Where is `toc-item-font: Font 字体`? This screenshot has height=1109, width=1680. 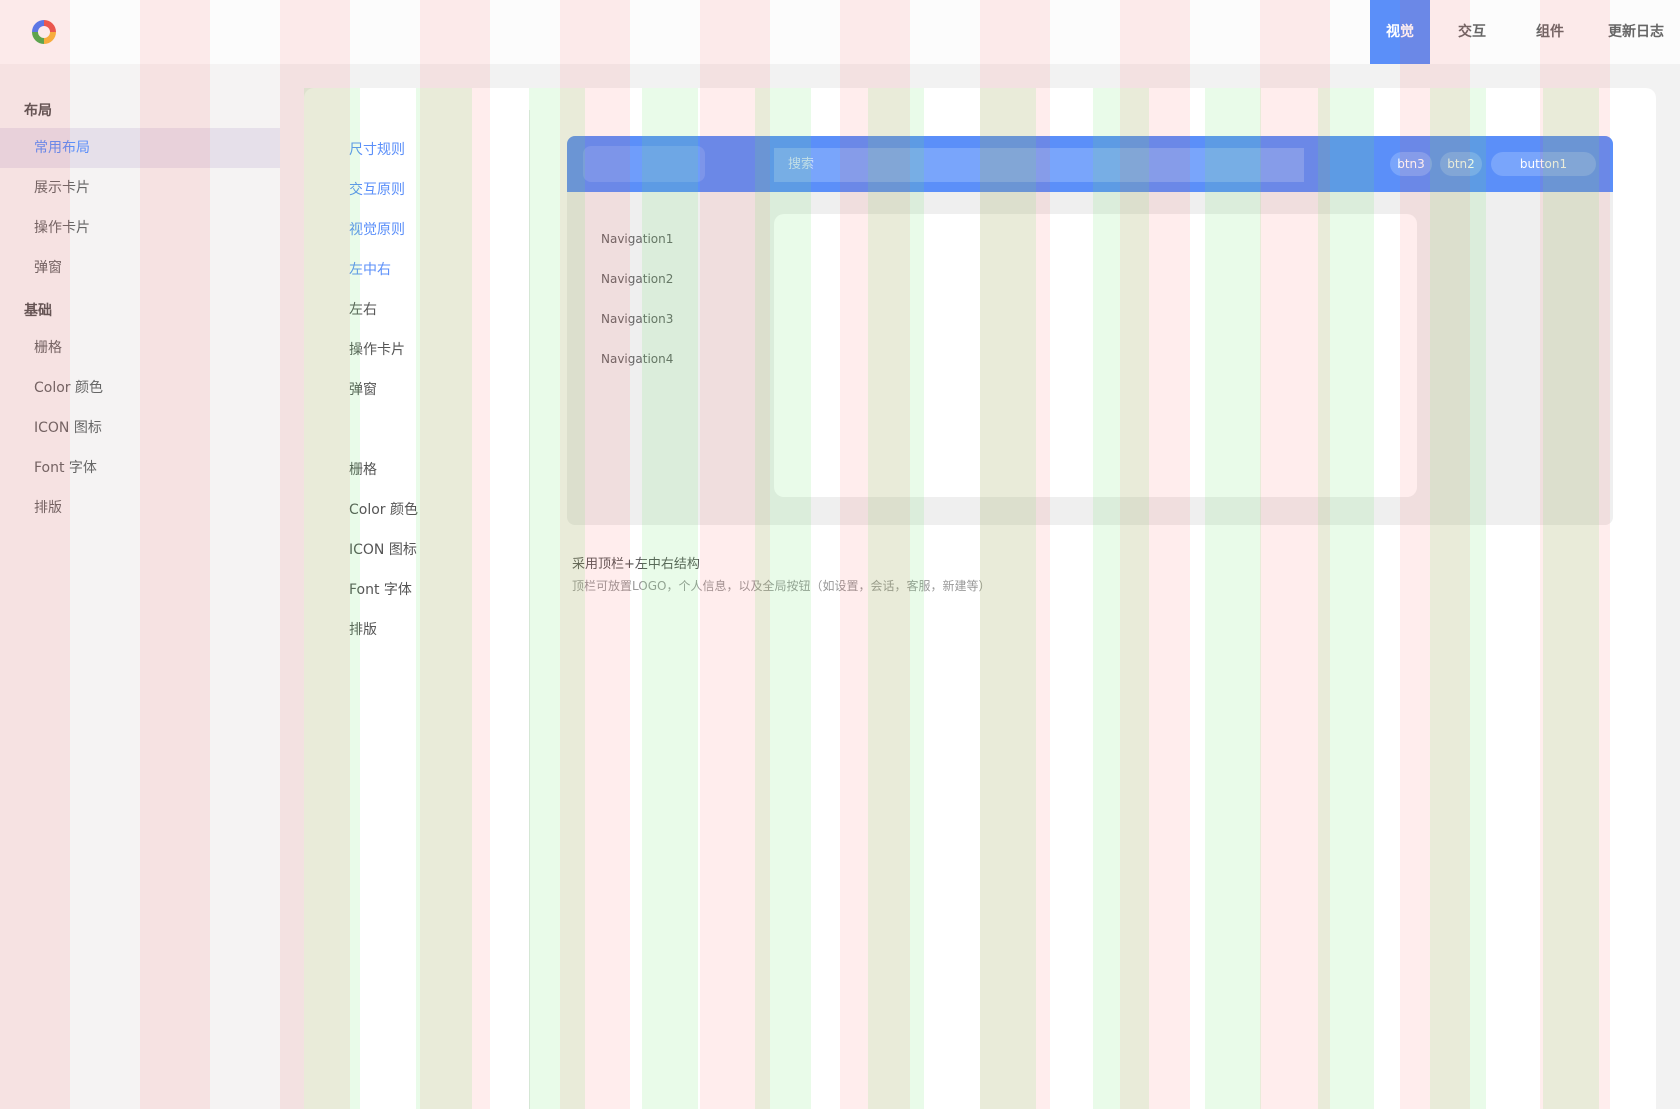 toc-item-font: Font 字体 is located at coordinates (380, 589).